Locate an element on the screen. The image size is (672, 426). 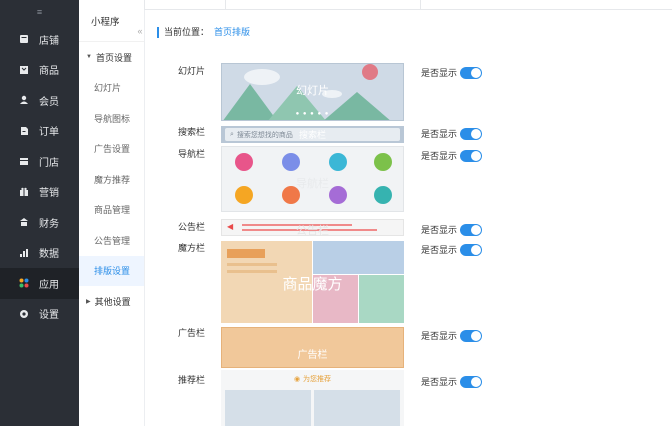
preview-ad: 广告栏 is located at coordinates (312, 347).